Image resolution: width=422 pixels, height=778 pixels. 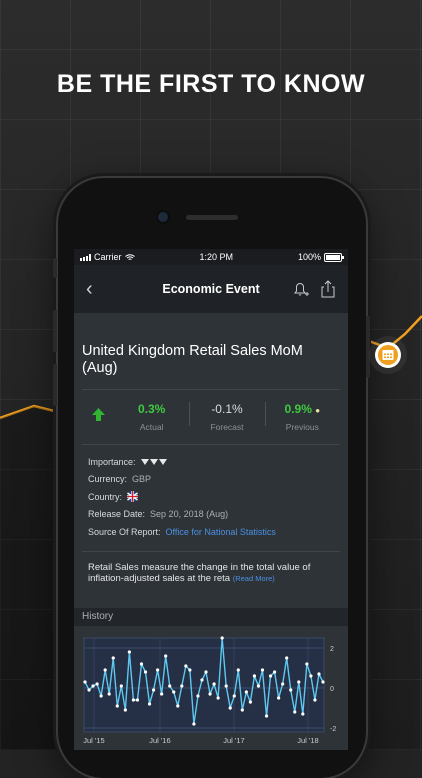 I want to click on stat-previous: 0.9% ● Previous, so click(x=302, y=415).